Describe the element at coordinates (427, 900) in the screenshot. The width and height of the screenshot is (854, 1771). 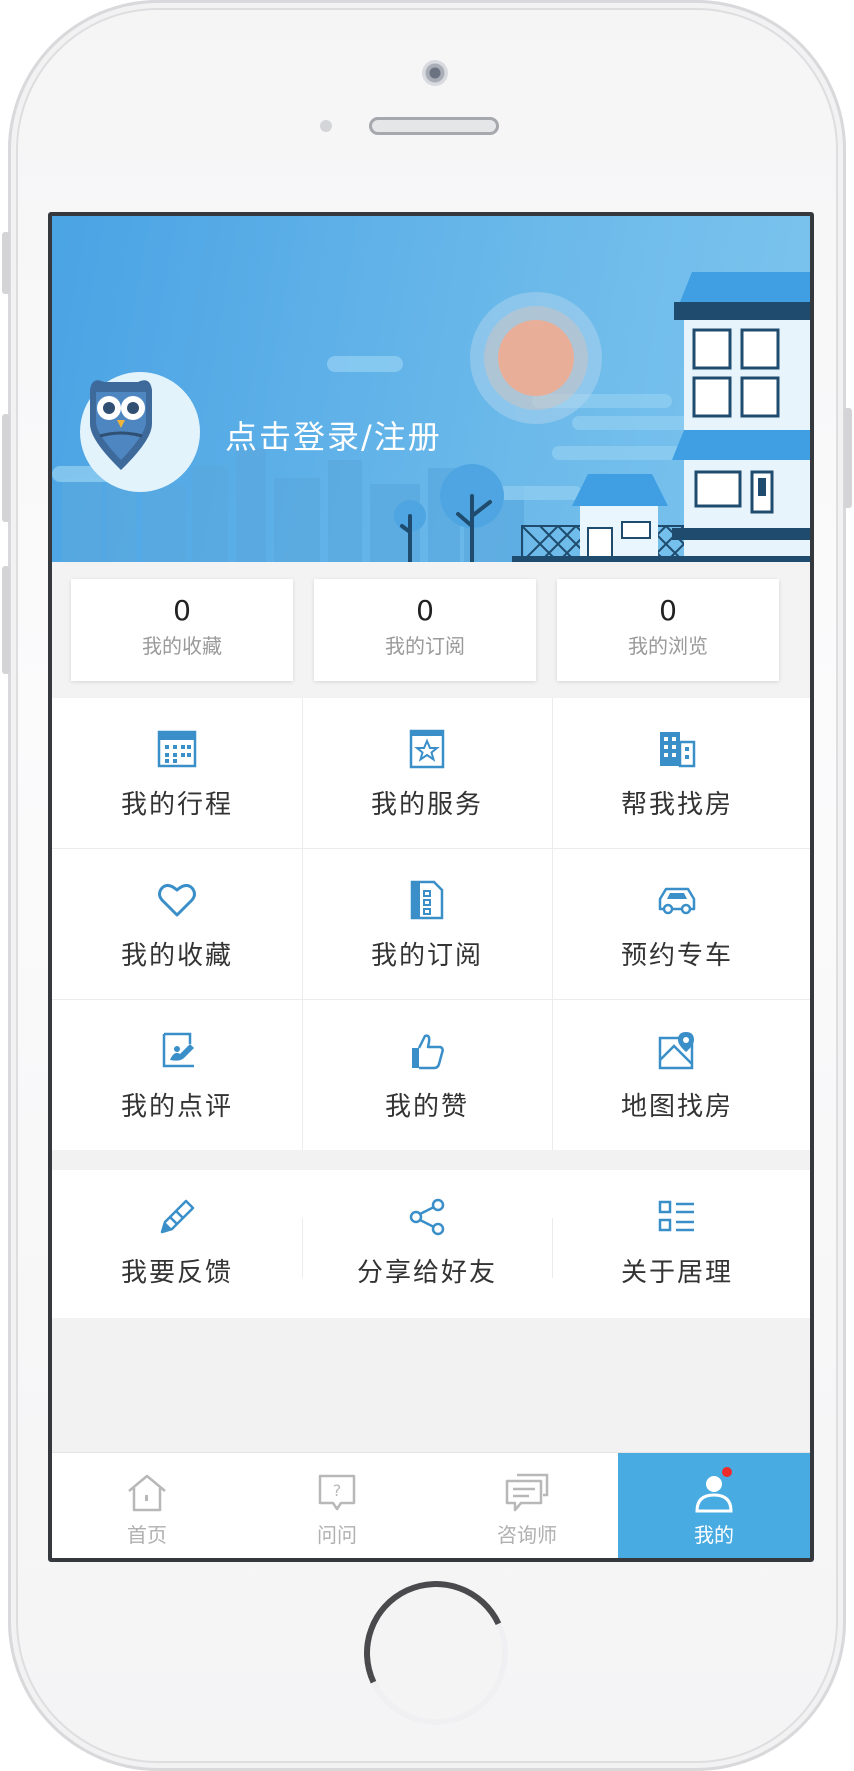
I see `document-icon` at that location.